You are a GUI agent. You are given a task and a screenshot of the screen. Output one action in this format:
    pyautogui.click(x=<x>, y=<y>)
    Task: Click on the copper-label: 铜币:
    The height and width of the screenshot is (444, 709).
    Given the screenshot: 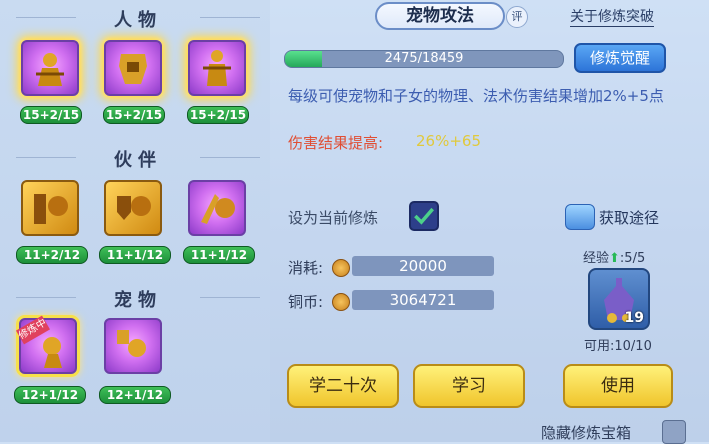 What is the action you would take?
    pyautogui.click(x=306, y=302)
    